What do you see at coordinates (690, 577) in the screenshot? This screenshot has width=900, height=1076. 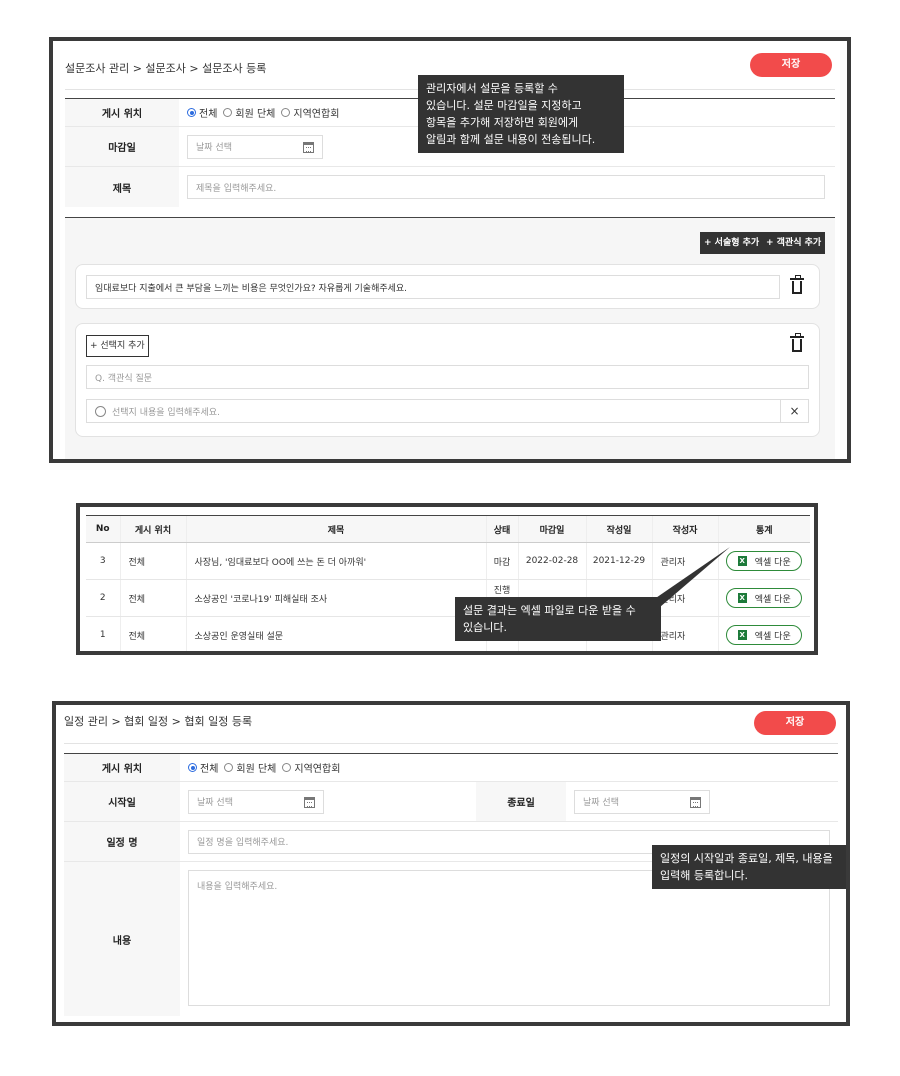 I see `tooltip-pointer` at bounding box center [690, 577].